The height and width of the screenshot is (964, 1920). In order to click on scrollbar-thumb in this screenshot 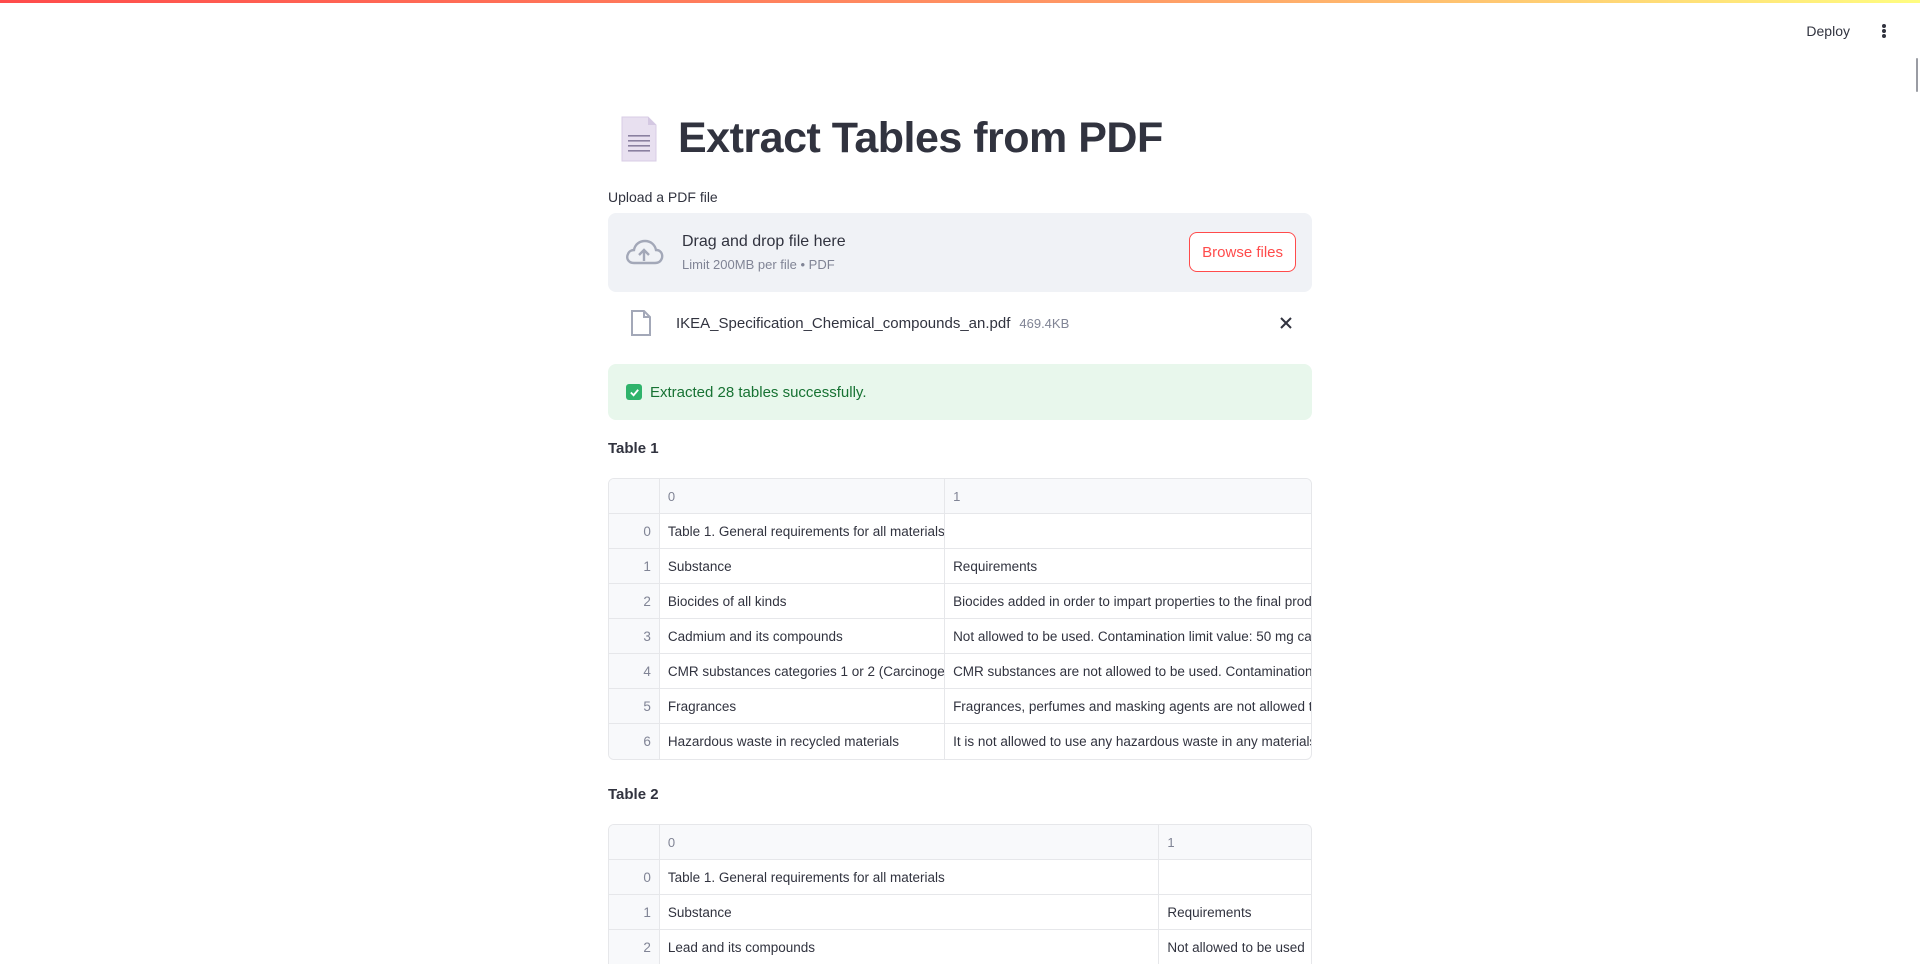, I will do `click(1917, 75)`.